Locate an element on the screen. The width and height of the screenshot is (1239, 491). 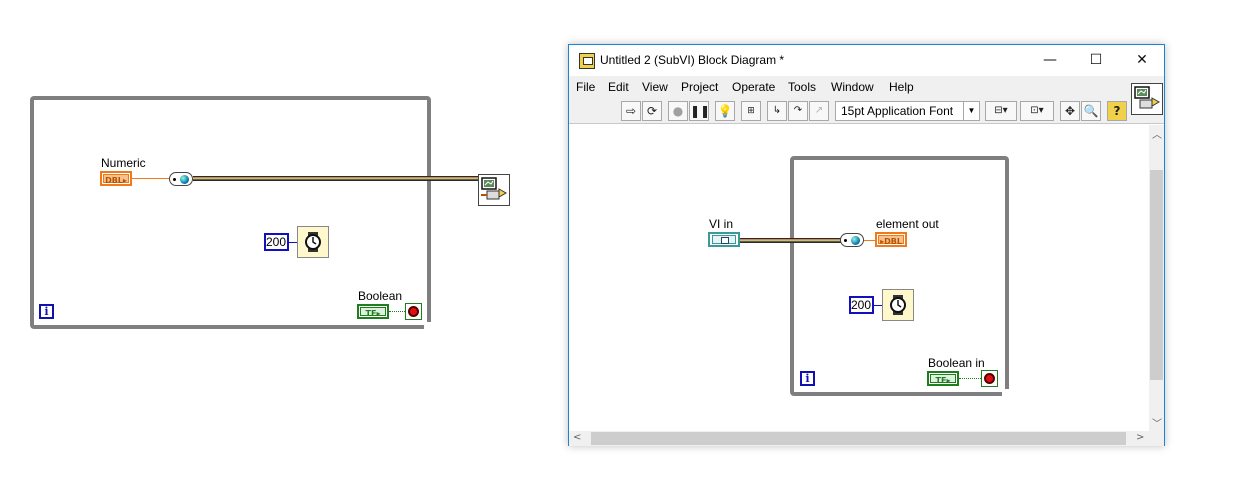
boolean-in-label: Boolean in is located at coordinates (956, 363).